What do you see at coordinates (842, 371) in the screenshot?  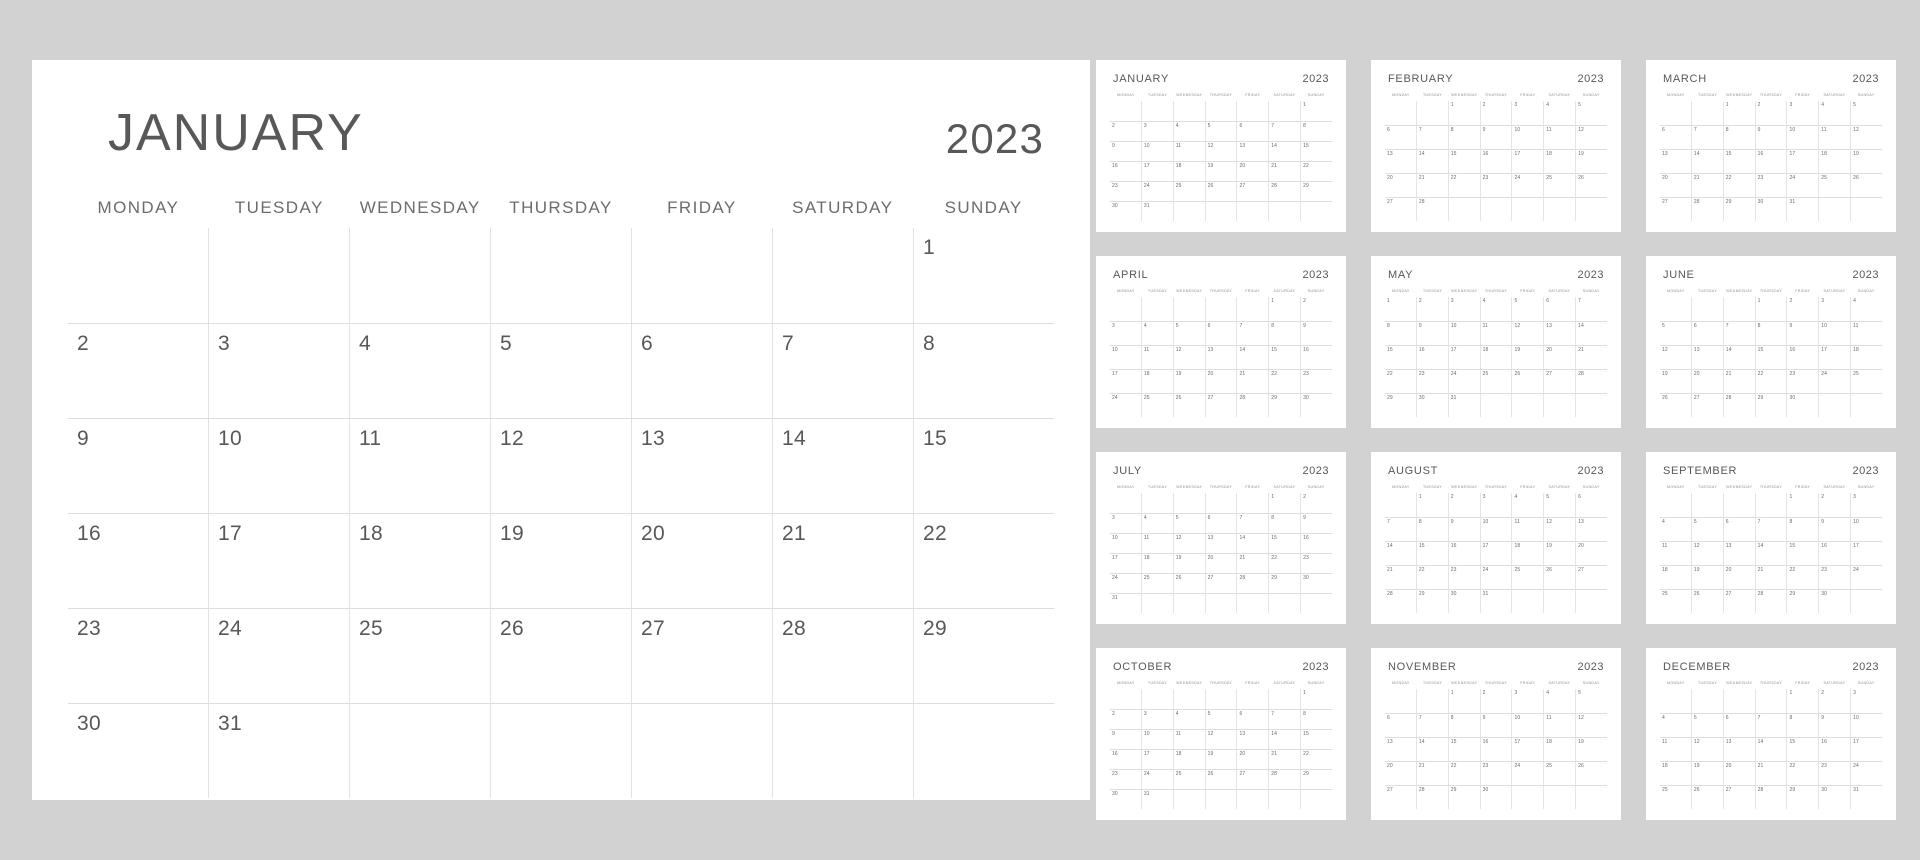 I see `main-day-cell: 7` at bounding box center [842, 371].